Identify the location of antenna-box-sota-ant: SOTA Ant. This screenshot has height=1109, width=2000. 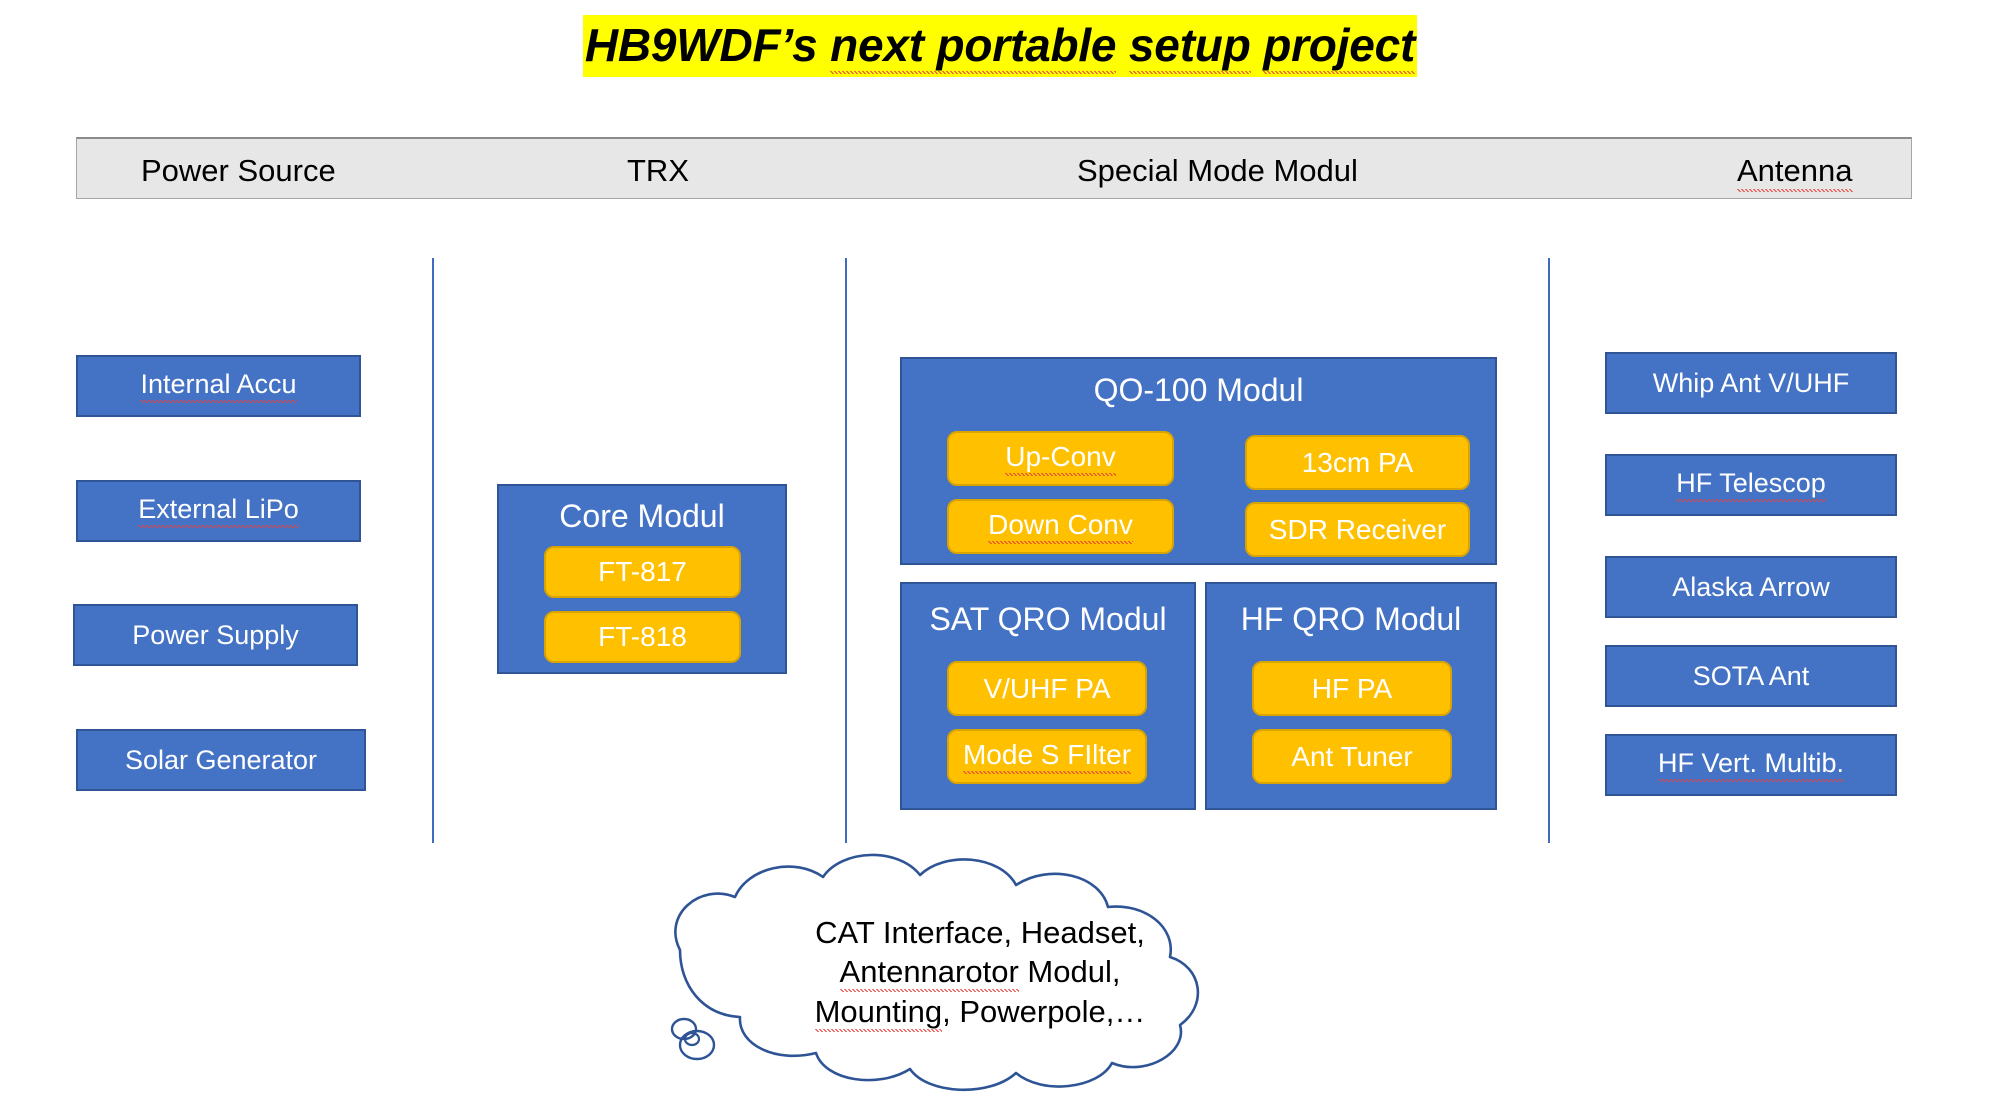
(1751, 676).